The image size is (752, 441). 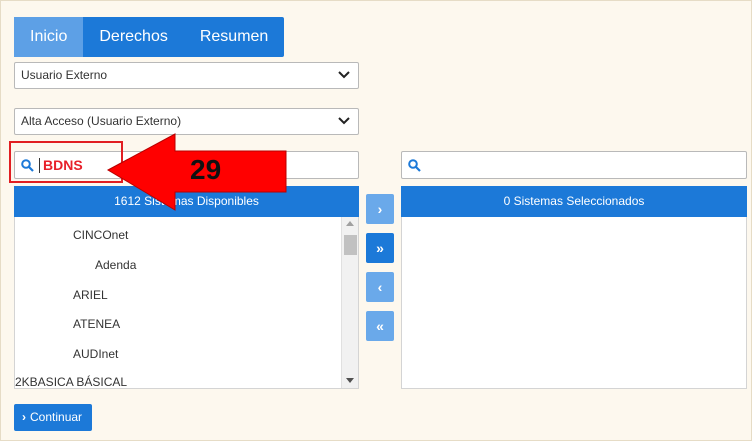 I want to click on move-all-left-button: «, so click(x=380, y=326).